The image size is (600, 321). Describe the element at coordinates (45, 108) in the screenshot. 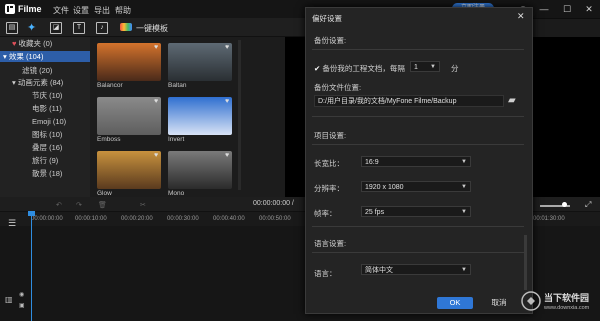

I see `sidebar-item-movie: 电影 (11)` at that location.